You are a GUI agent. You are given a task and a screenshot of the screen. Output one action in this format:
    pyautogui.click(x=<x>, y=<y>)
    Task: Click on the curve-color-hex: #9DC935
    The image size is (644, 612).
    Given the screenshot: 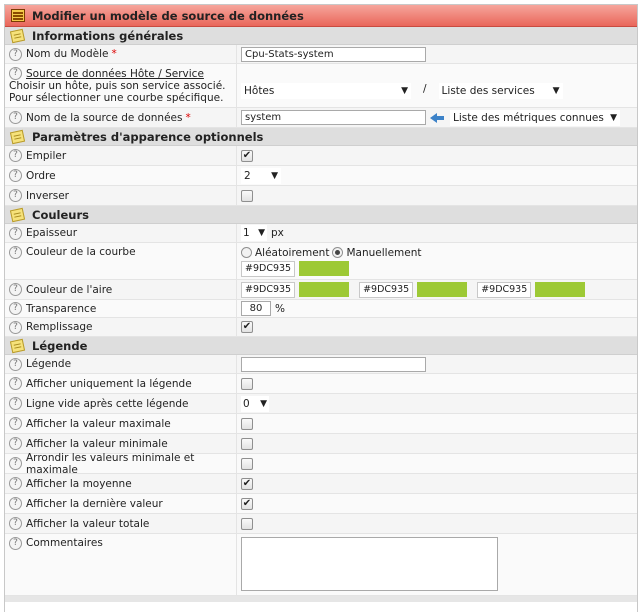 What is the action you would take?
    pyautogui.click(x=268, y=268)
    